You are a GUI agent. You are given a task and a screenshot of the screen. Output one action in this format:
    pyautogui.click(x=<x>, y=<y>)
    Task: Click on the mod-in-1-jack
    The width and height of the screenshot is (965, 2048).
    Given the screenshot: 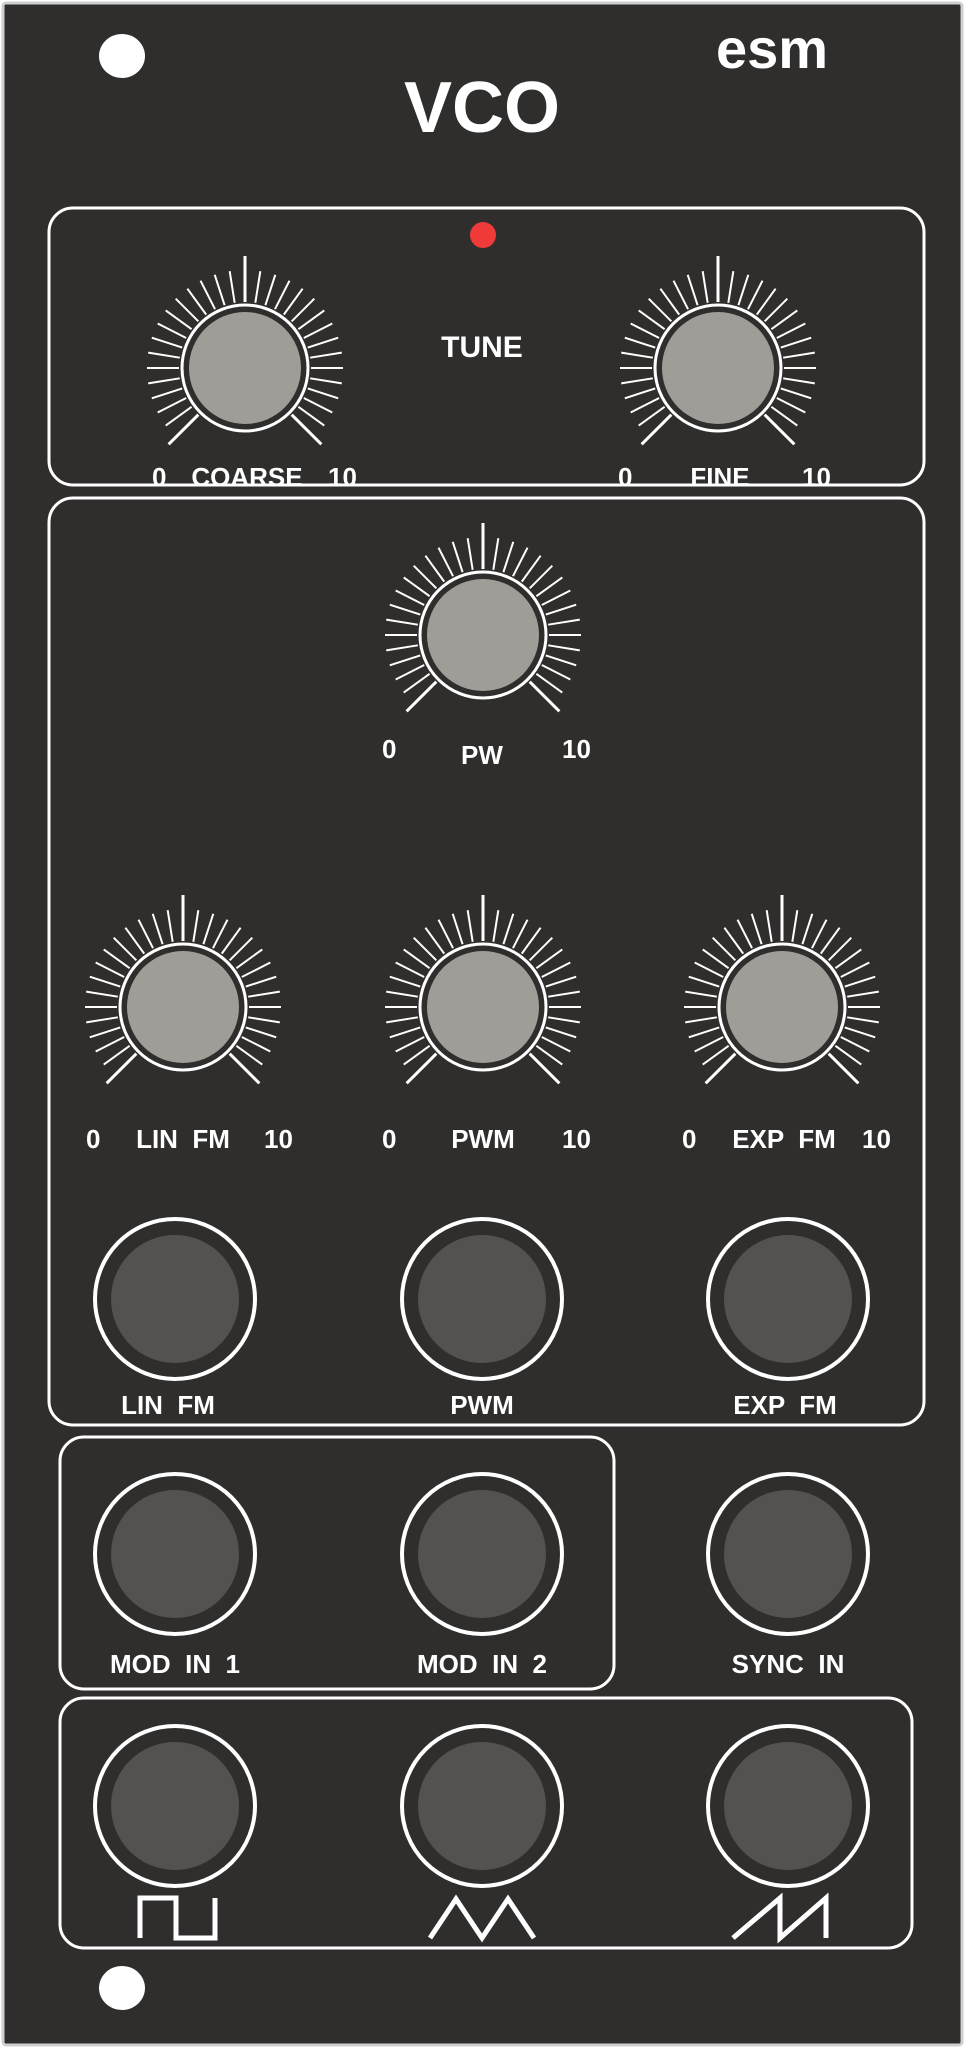 What is the action you would take?
    pyautogui.click(x=175, y=1554)
    